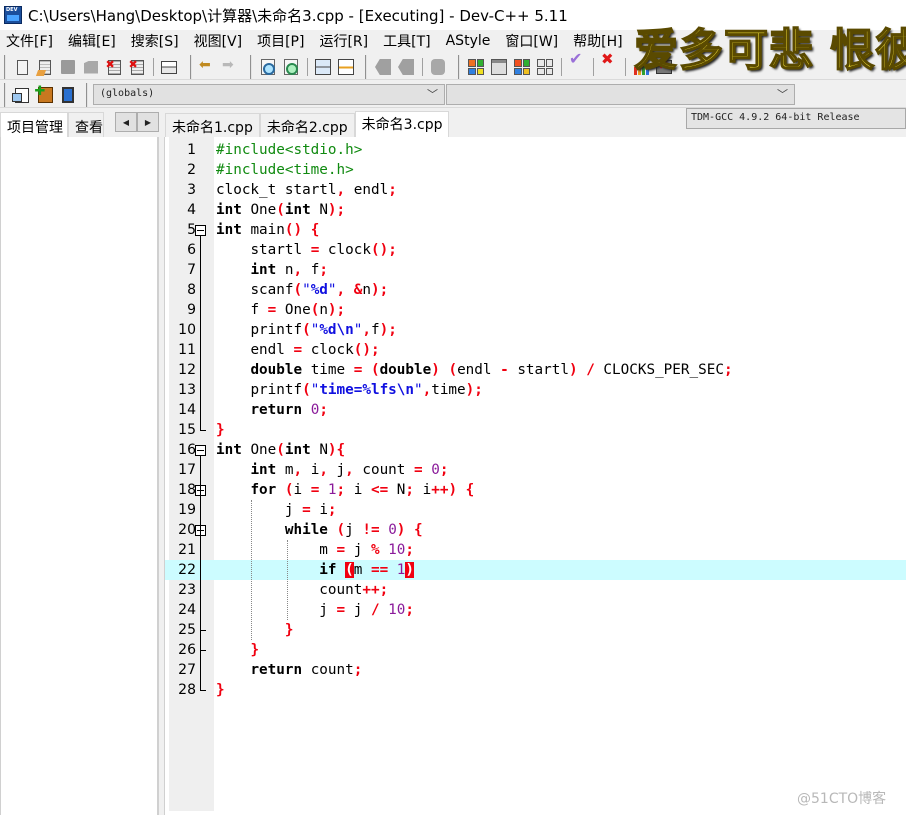  Describe the element at coordinates (535, 410) in the screenshot. I see `code-line: 14 return 0;` at that location.